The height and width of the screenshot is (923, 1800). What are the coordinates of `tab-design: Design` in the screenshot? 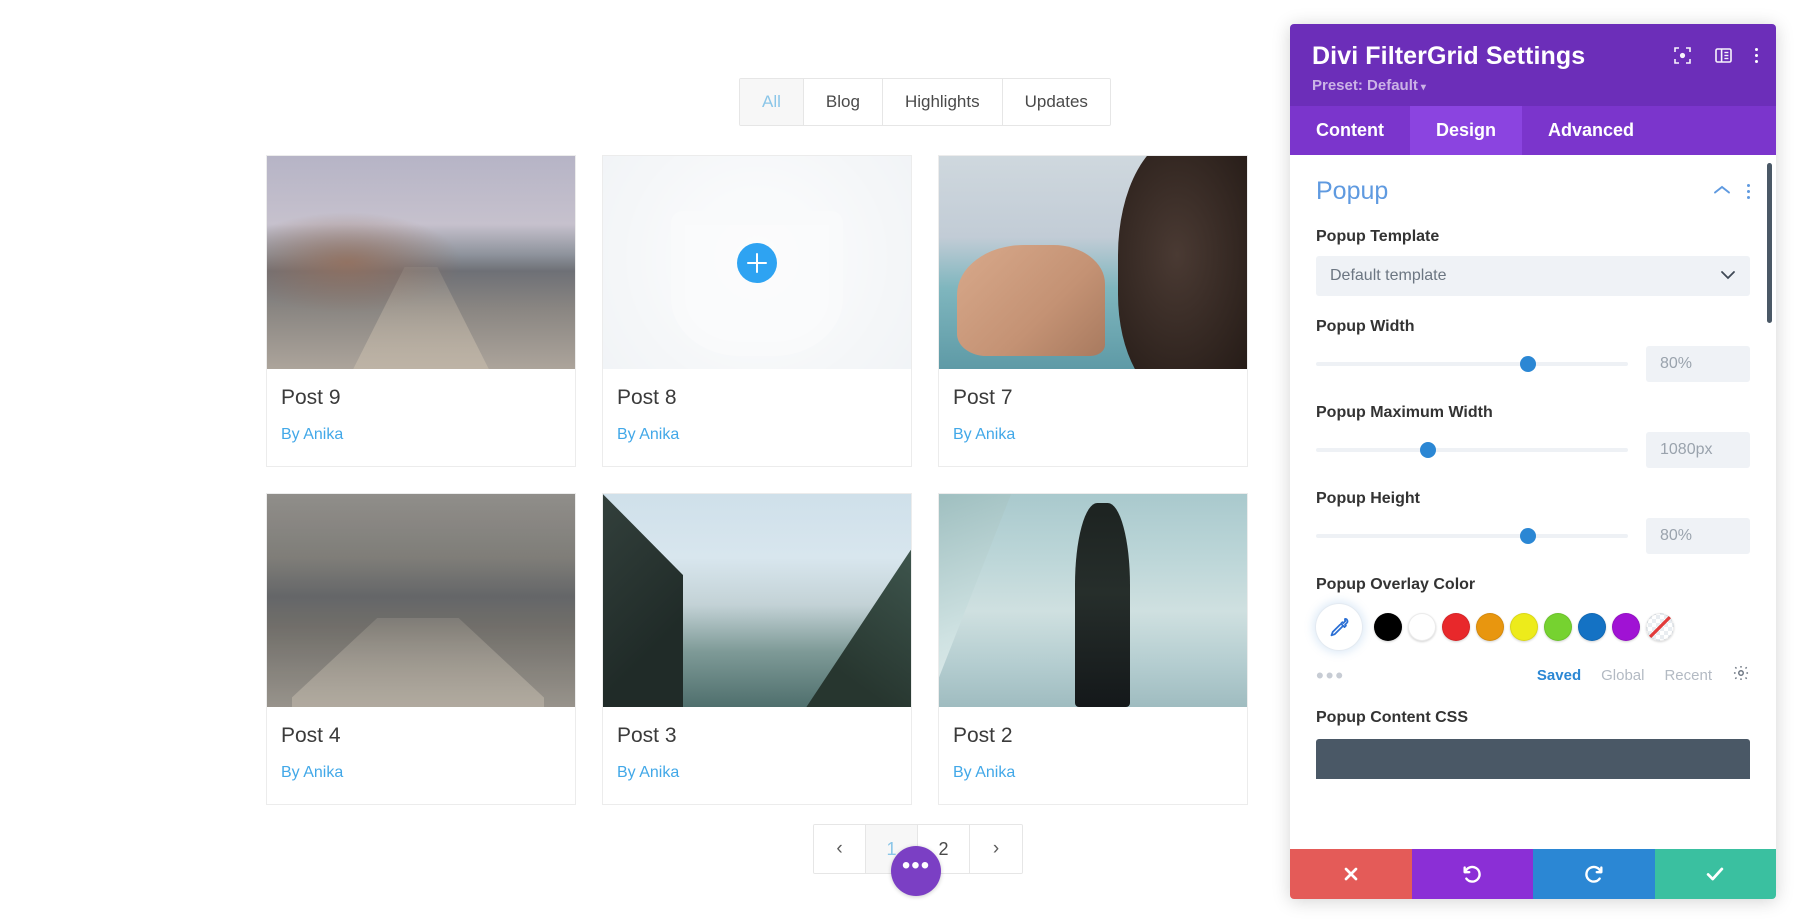 It's located at (1465, 130).